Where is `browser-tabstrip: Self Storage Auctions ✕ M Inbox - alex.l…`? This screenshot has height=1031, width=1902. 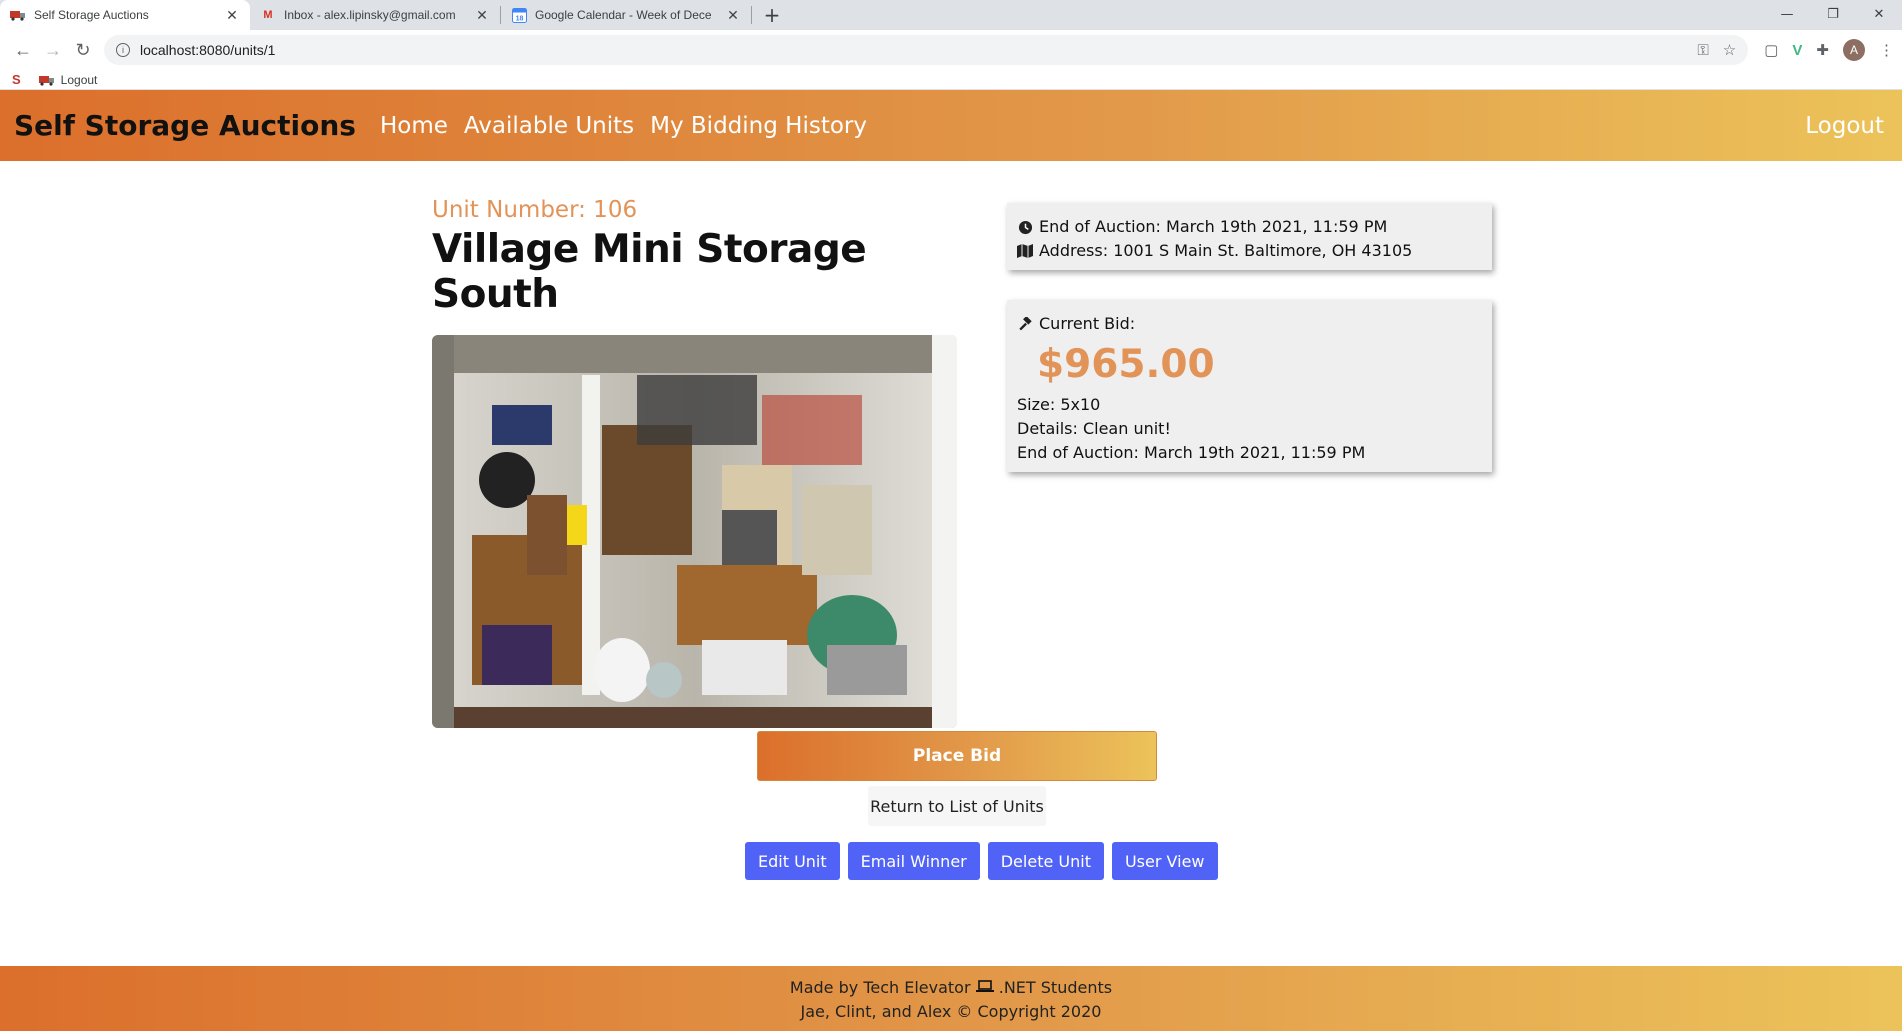 browser-tabstrip: Self Storage Auctions ✕ M Inbox - alex.l… is located at coordinates (951, 15).